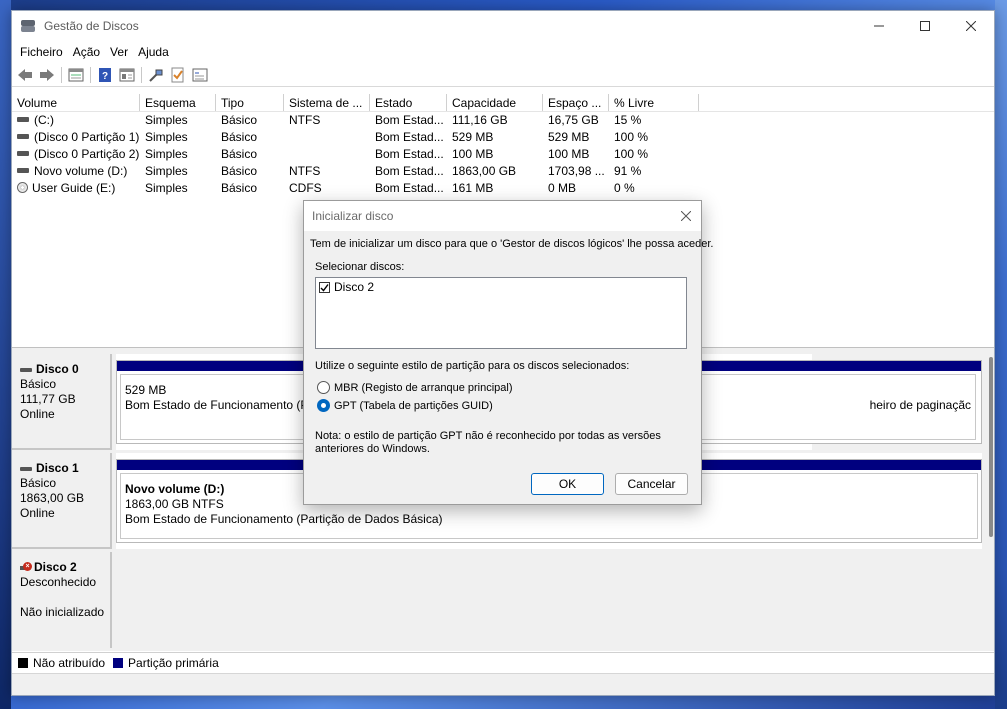 This screenshot has width=1007, height=709. What do you see at coordinates (353, 216) in the screenshot?
I see `dialog-title: Inicializar disco` at bounding box center [353, 216].